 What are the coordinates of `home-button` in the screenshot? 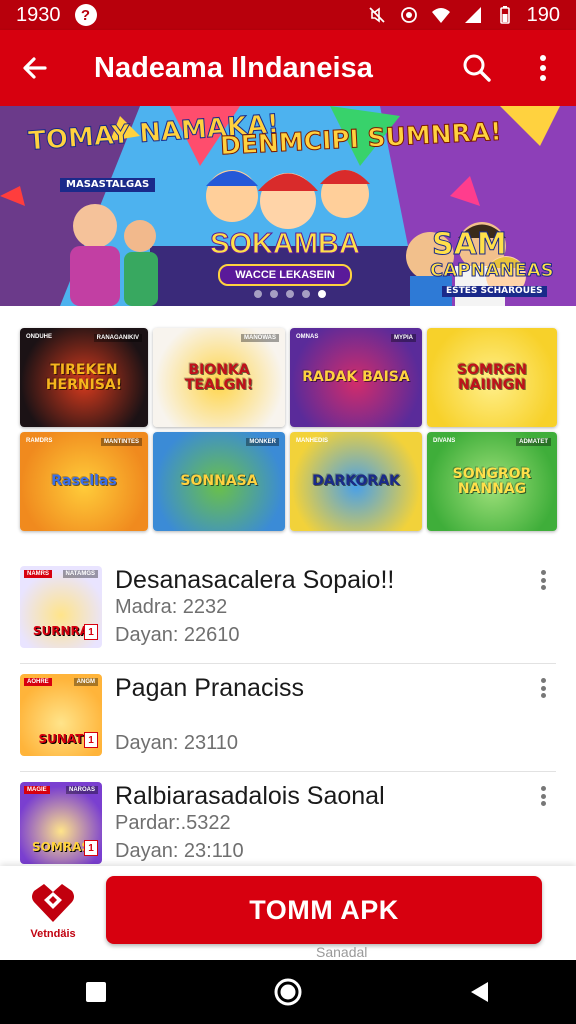 It's located at (288, 992).